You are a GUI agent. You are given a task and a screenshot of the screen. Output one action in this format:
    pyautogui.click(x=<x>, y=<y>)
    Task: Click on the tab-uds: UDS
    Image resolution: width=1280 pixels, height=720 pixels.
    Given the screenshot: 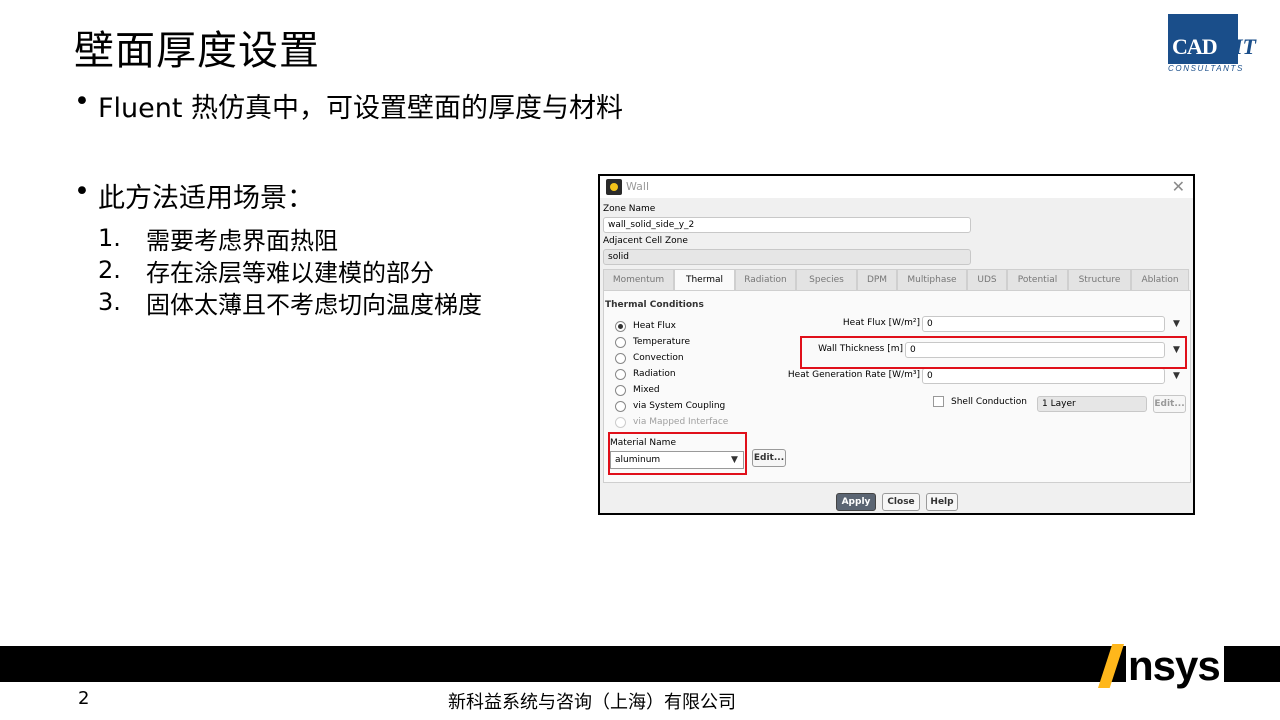 What is the action you would take?
    pyautogui.click(x=987, y=280)
    